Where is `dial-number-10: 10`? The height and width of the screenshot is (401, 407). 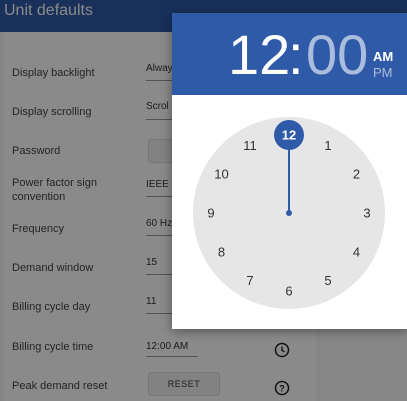
dial-number-10: 10 is located at coordinates (221, 174).